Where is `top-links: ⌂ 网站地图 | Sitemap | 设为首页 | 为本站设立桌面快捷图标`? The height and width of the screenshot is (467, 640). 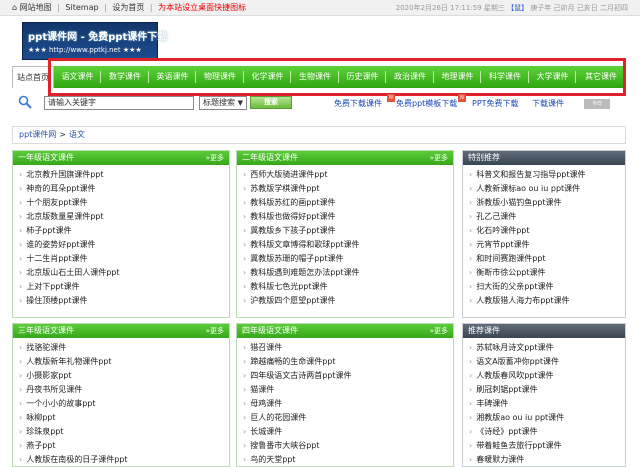 top-links: ⌂ 网站地图 | Sitemap | 设为首页 | 为本站设立桌面快捷图标 is located at coordinates (129, 7).